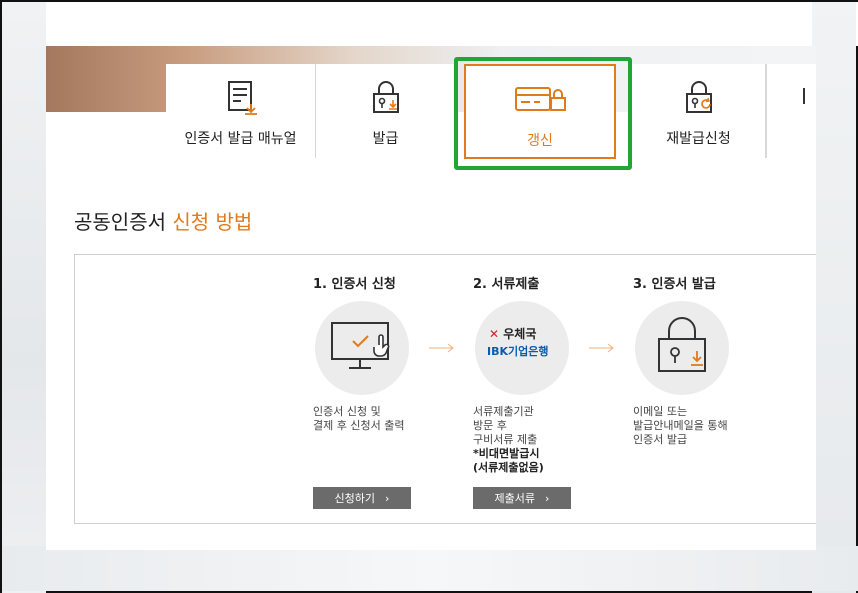 This screenshot has height=593, width=858. Describe the element at coordinates (212, 222) in the screenshot. I see `section-title-highlight: 신청 방법` at that location.